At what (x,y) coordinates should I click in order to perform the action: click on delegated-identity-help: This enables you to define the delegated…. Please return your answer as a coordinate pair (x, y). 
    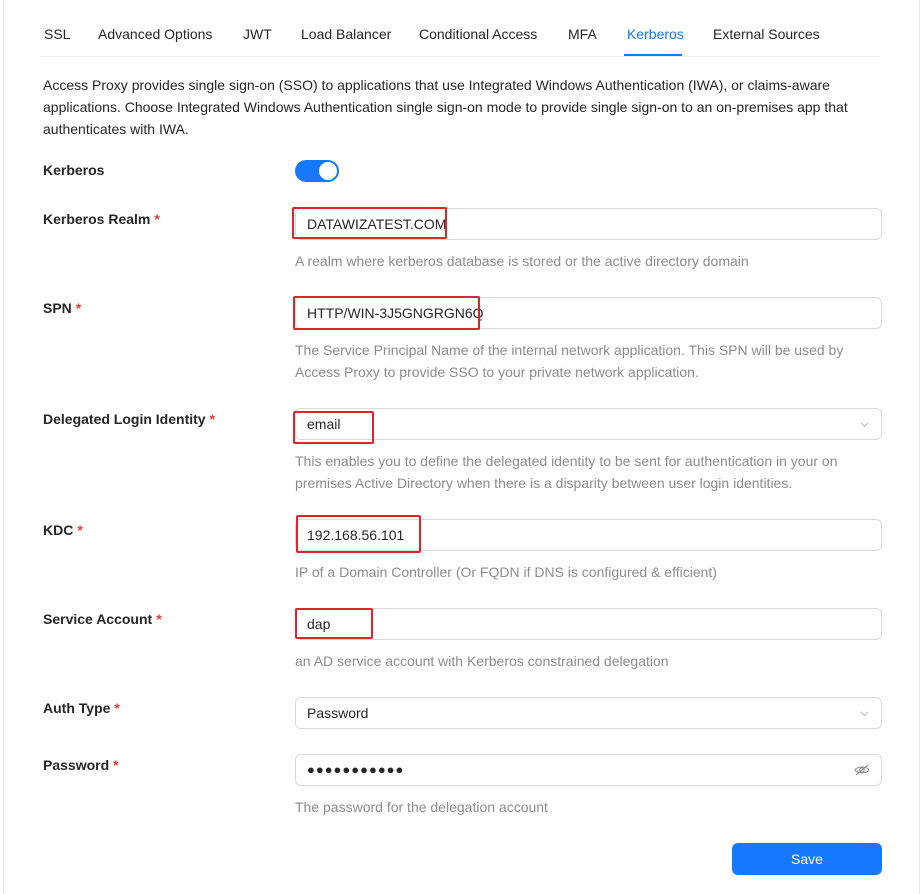
    Looking at the image, I should click on (566, 472).